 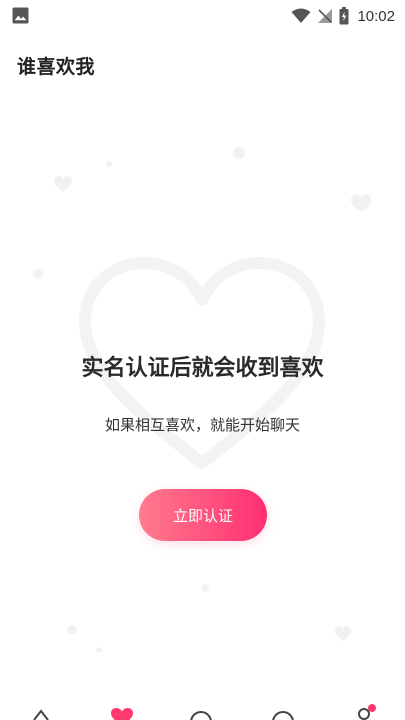 I want to click on image-icon, so click(x=20, y=15).